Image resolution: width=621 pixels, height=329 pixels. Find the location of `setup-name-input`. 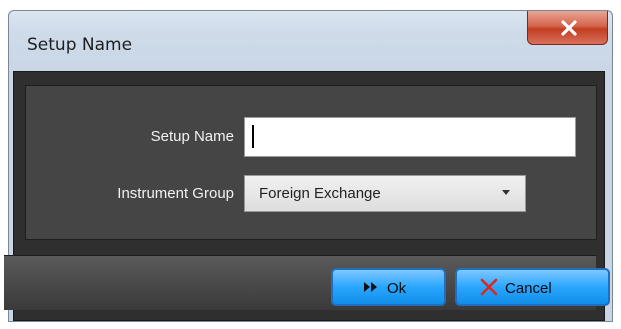

setup-name-input is located at coordinates (410, 137).